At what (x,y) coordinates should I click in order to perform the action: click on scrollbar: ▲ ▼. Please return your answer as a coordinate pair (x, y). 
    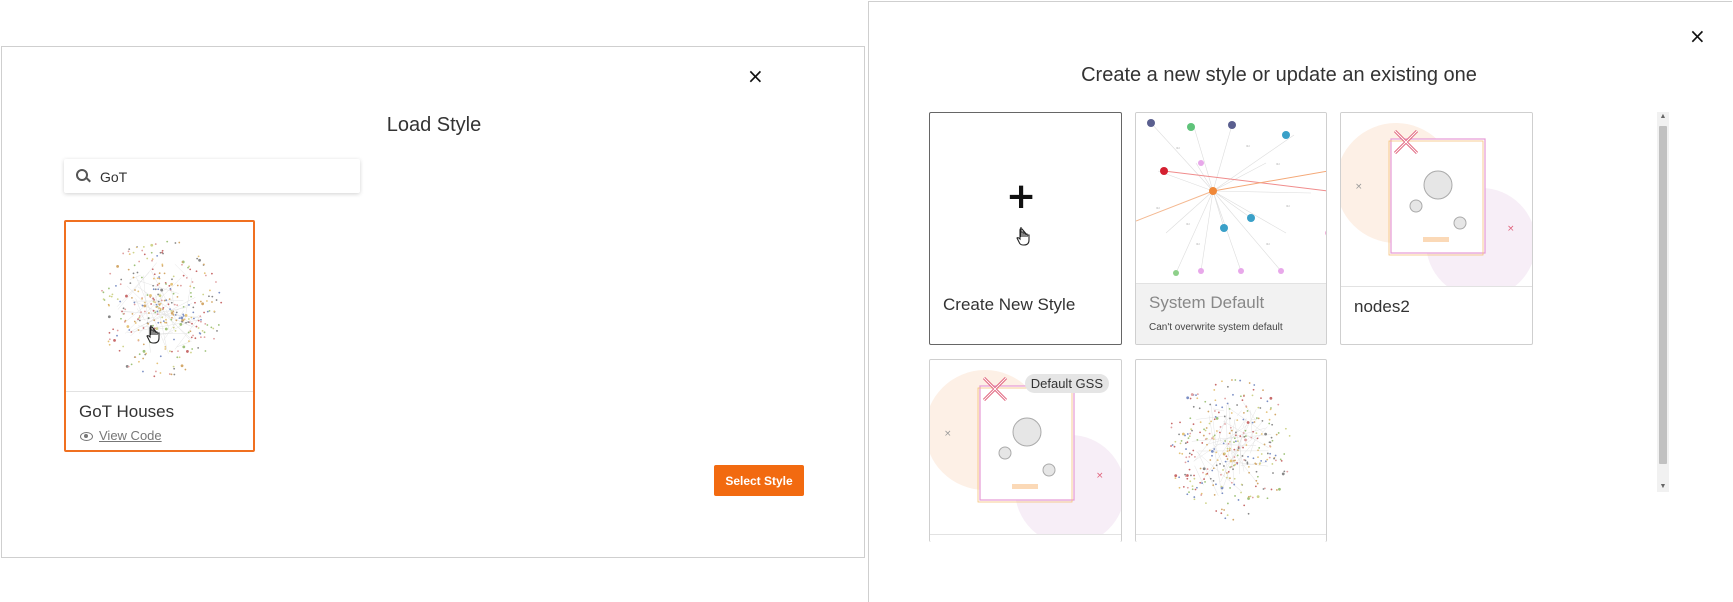
    Looking at the image, I should click on (1663, 302).